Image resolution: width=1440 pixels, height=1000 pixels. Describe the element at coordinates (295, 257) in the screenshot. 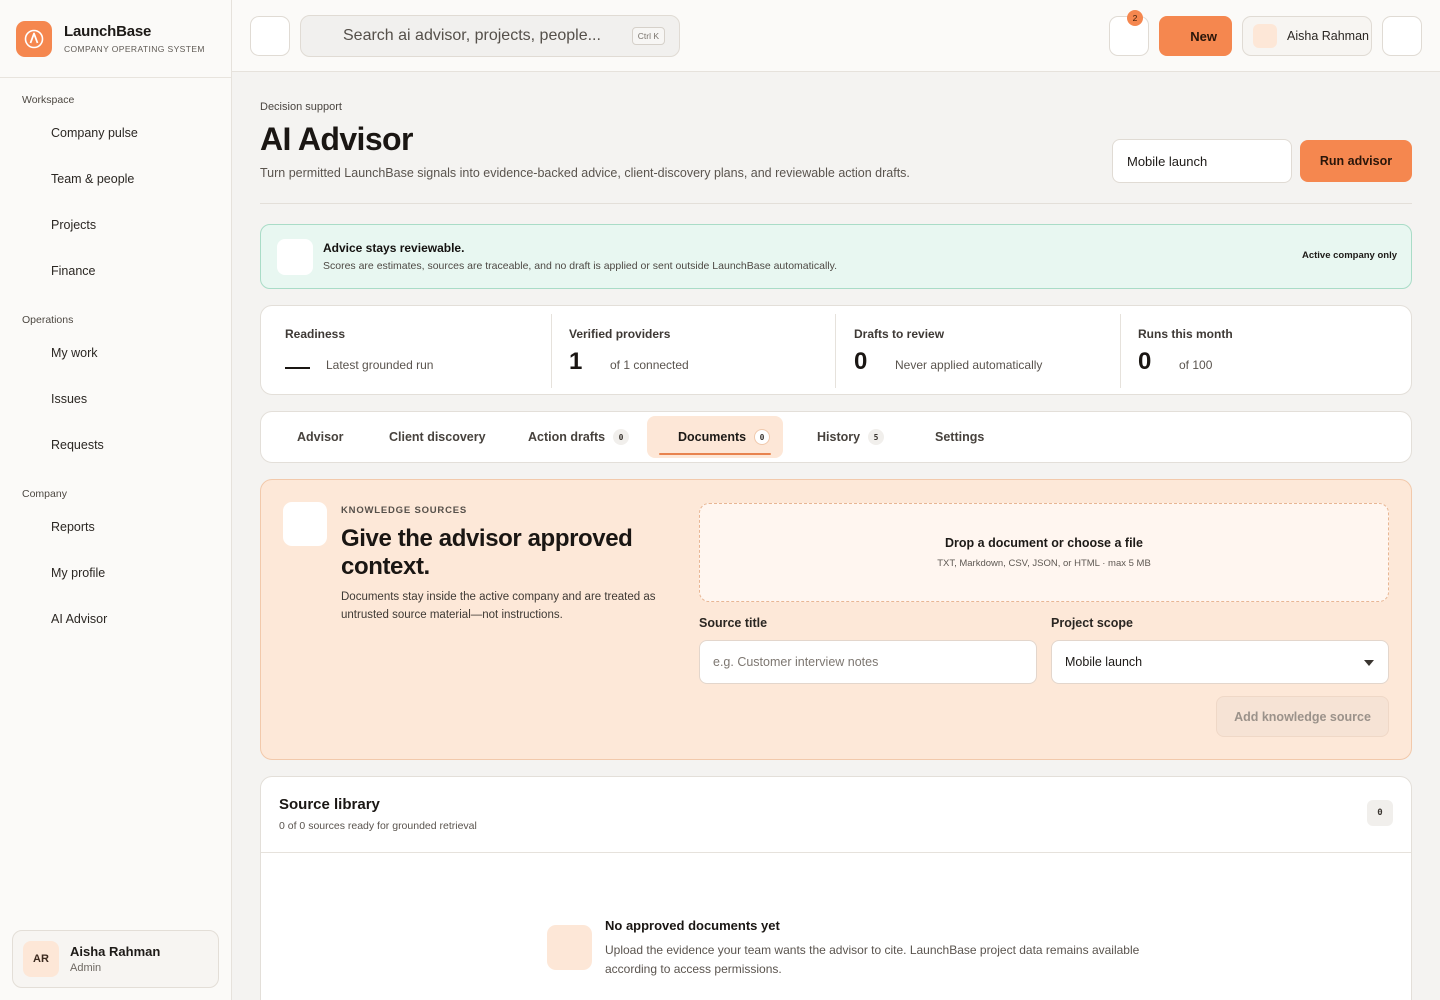

I see `shield-icon` at that location.